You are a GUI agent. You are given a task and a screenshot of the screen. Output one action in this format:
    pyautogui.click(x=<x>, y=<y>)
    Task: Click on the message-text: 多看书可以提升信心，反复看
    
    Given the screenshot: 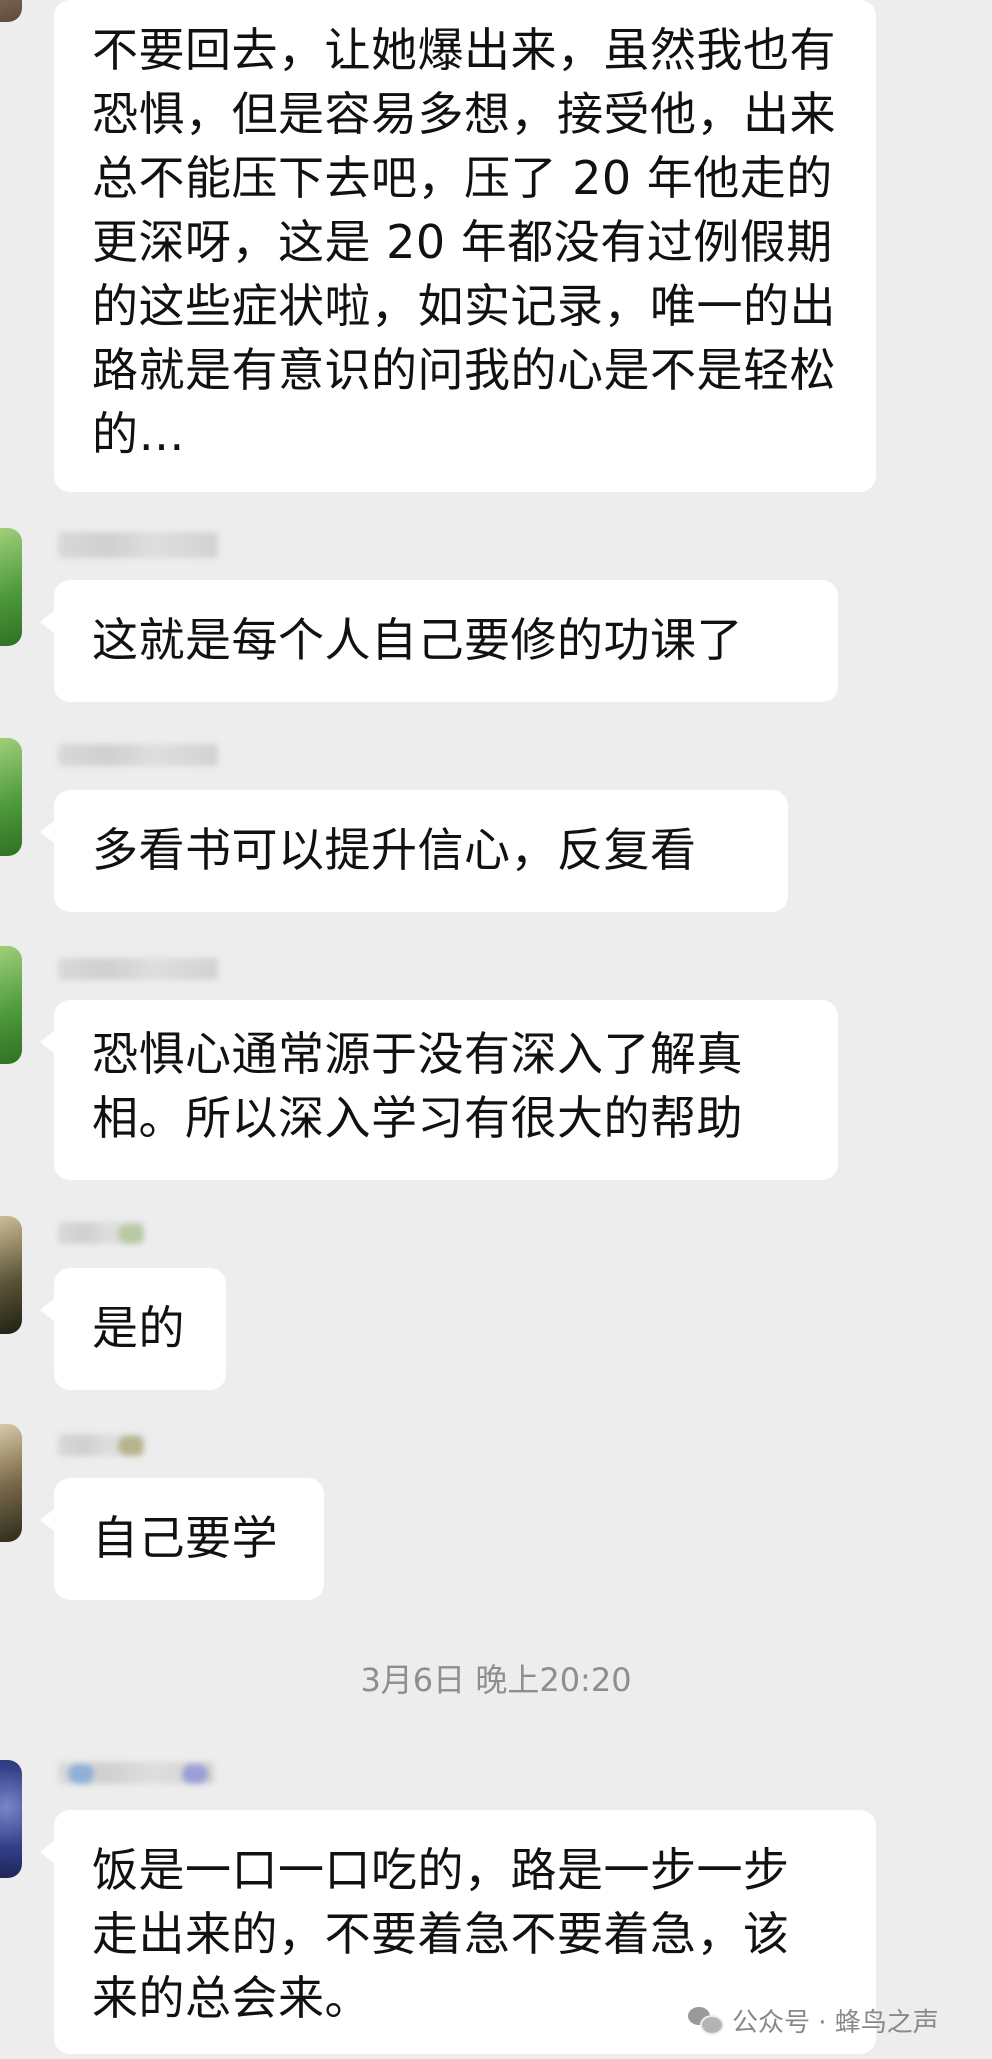 What is the action you would take?
    pyautogui.click(x=394, y=850)
    